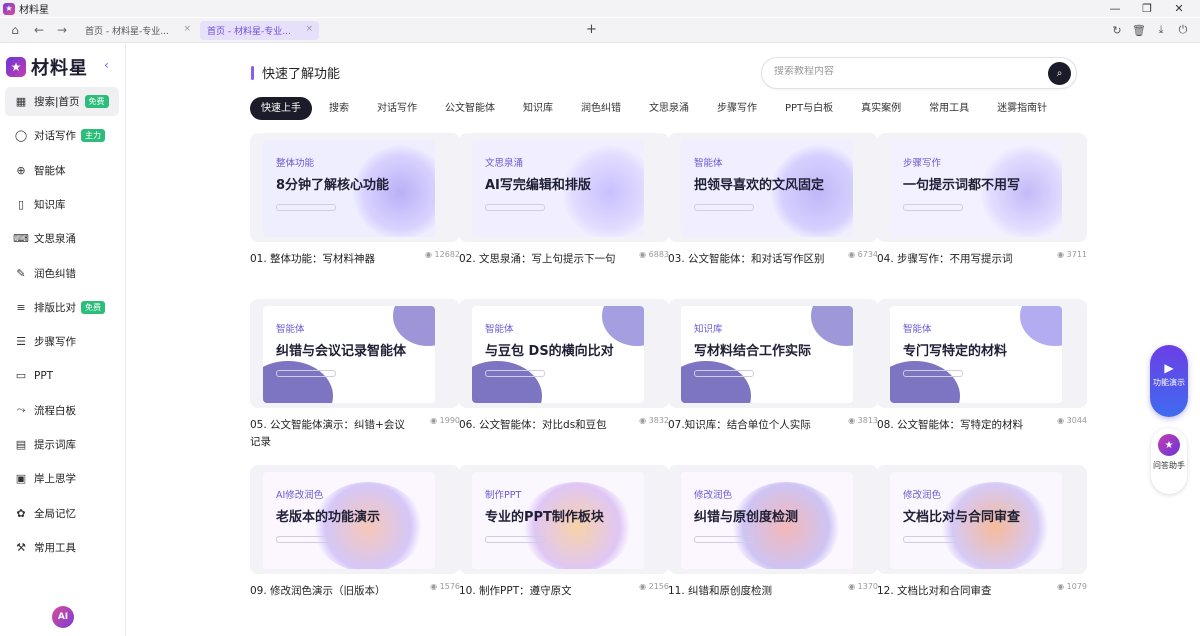  What do you see at coordinates (538, 259) in the screenshot?
I see `card-caption: 02. 文思泉涌：写上句提示下一句` at bounding box center [538, 259].